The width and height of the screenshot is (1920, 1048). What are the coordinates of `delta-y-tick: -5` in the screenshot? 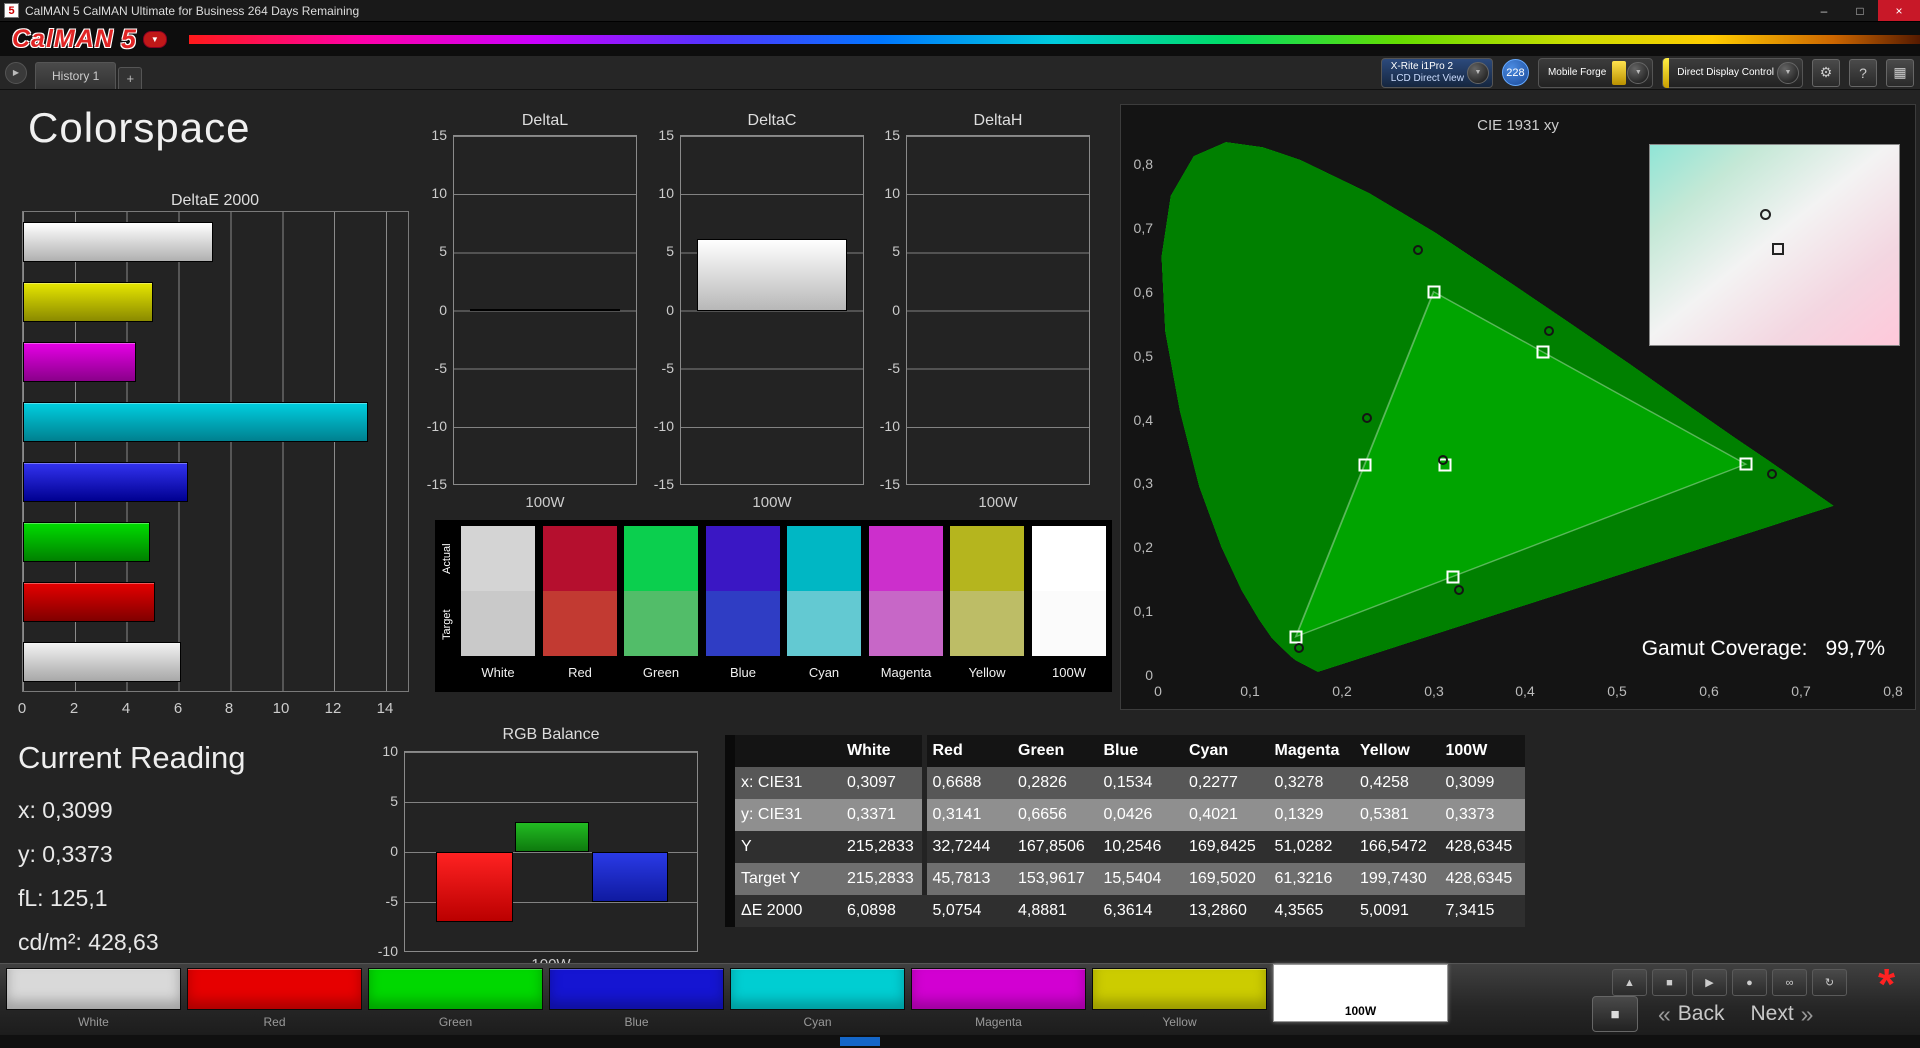 It's located at (667, 368).